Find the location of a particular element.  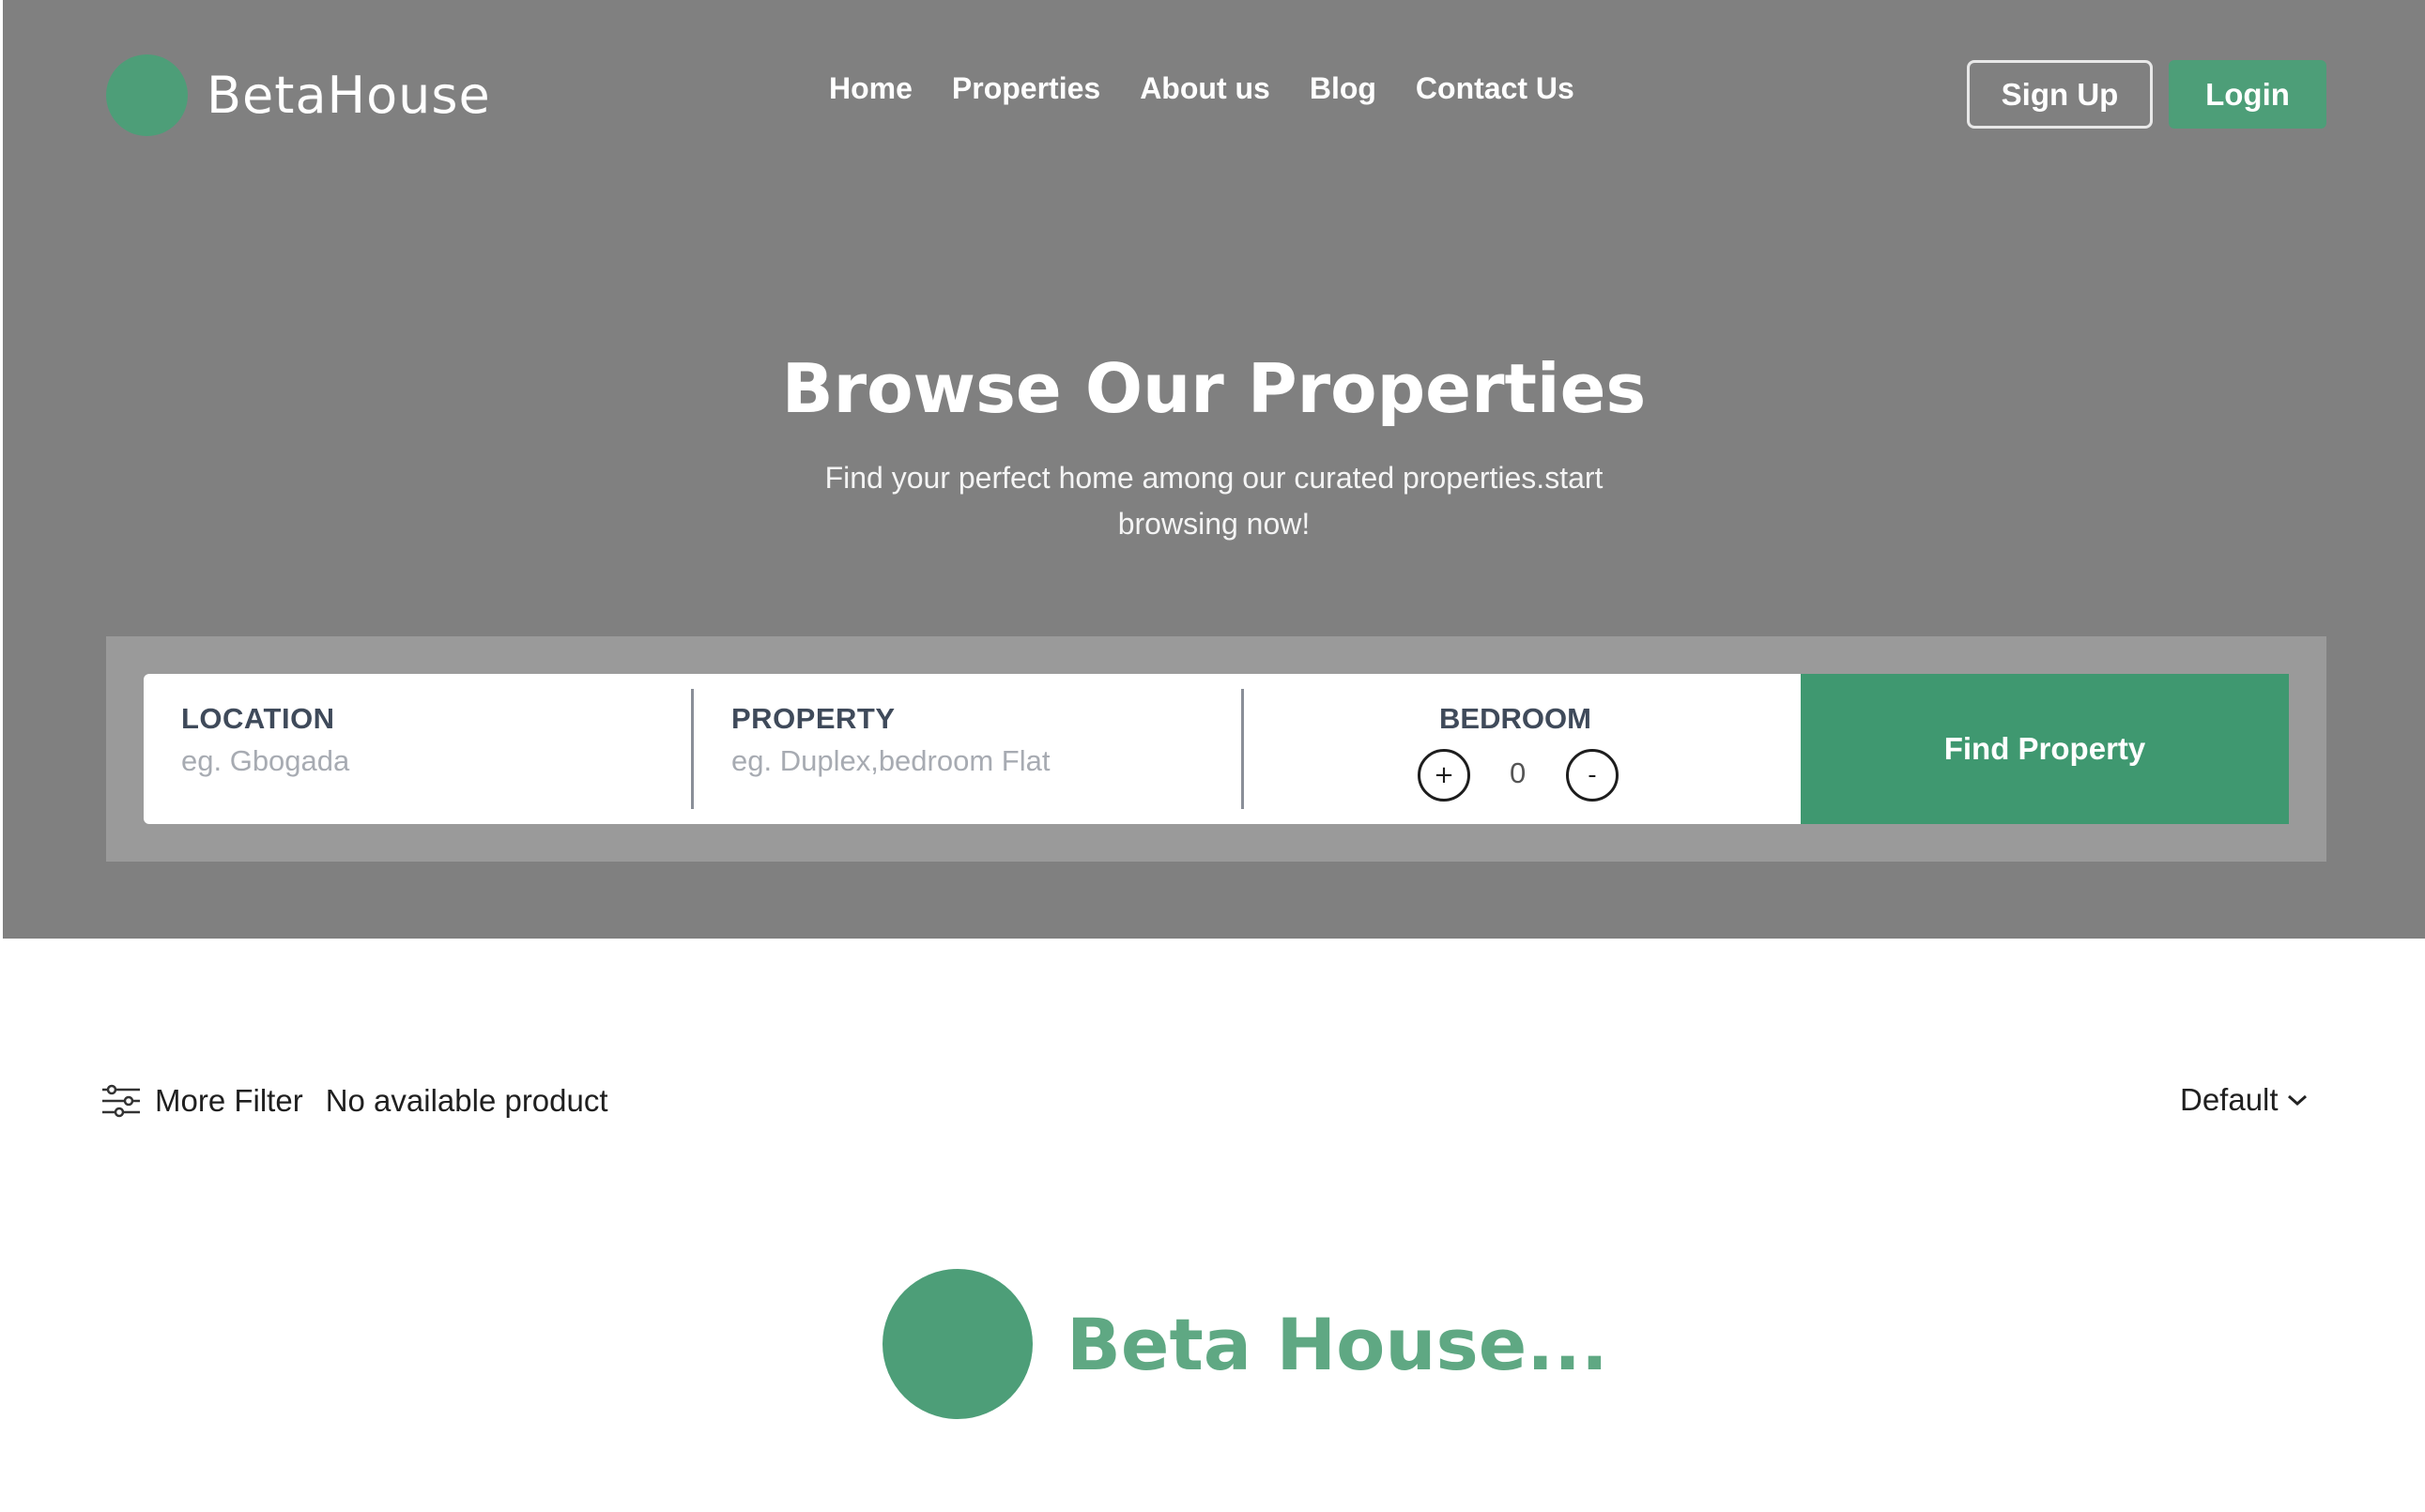

filter-bar: More Filter No available product is located at coordinates (354, 1101).